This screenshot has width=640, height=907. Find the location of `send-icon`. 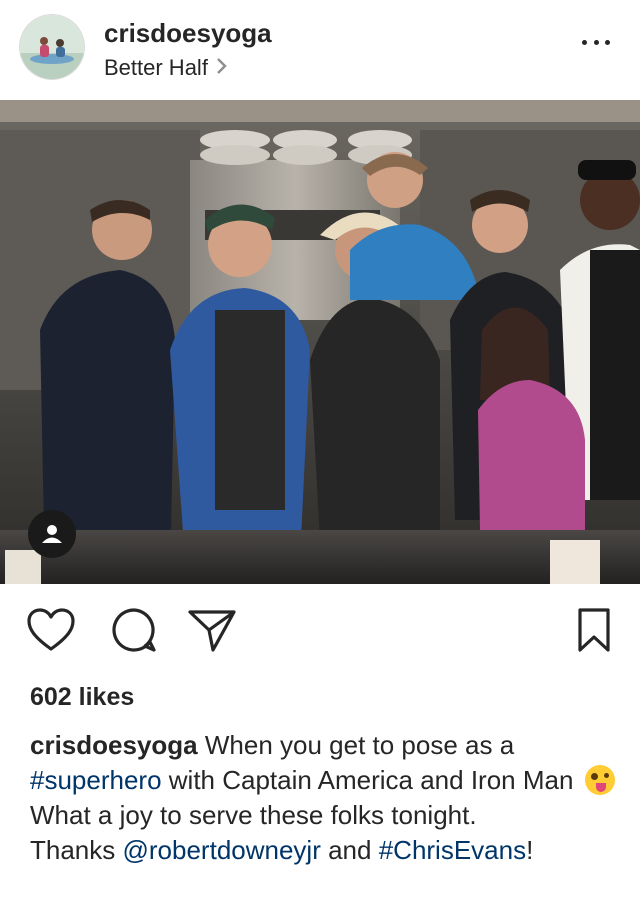

send-icon is located at coordinates (212, 630).